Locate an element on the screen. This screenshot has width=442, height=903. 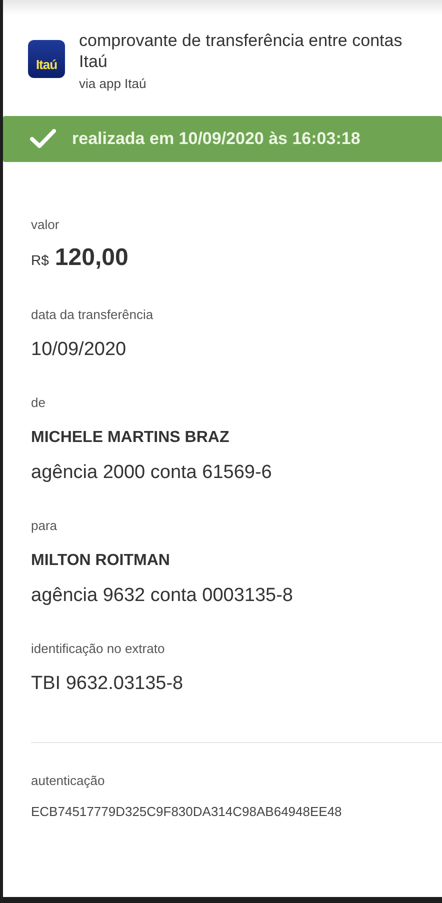
amount-value: 120,00 is located at coordinates (91, 258).